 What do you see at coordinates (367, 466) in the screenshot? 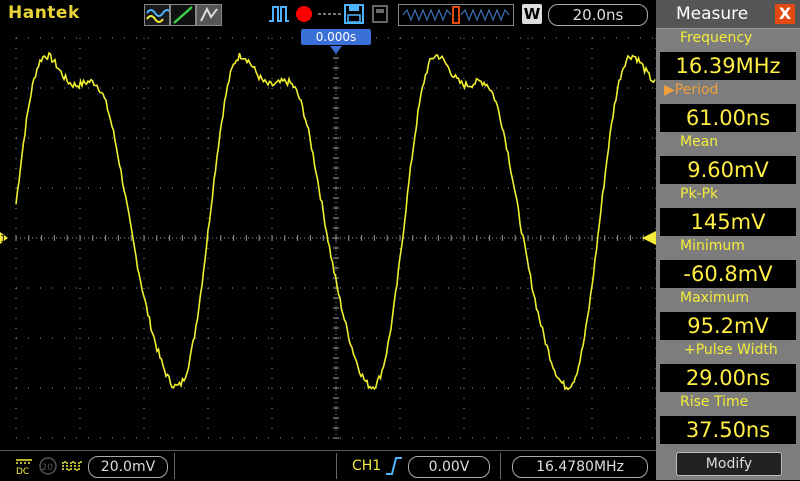
I see `trigger-source-label: CH1` at bounding box center [367, 466].